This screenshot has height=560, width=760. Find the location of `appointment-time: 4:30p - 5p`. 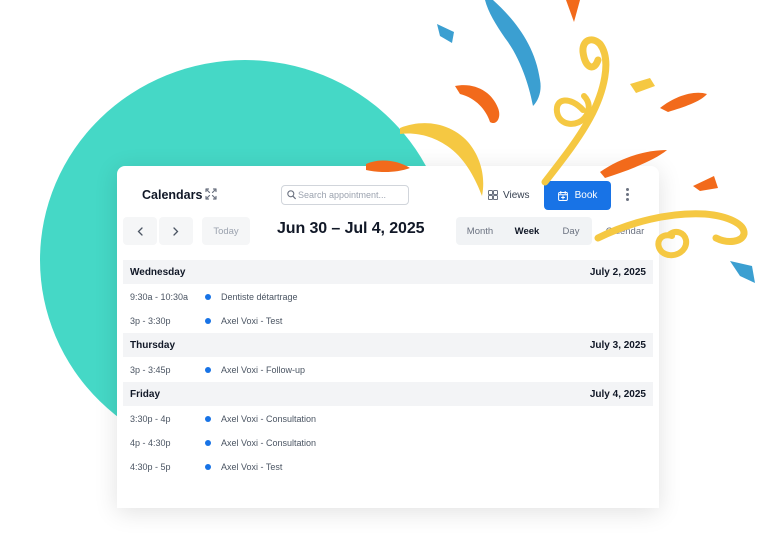

appointment-time: 4:30p - 5p is located at coordinates (150, 467).